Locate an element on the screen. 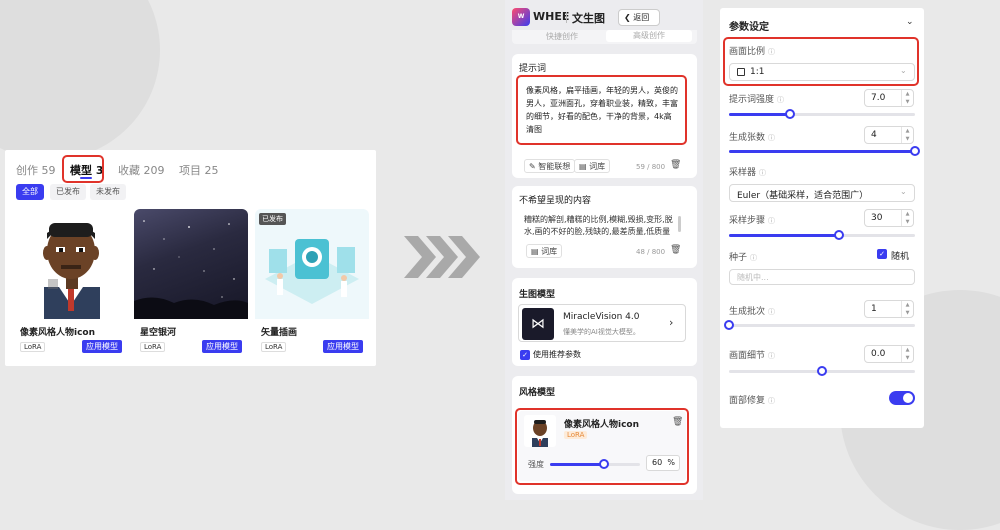  batch-input: 1 ▲ ▼ is located at coordinates (889, 309).